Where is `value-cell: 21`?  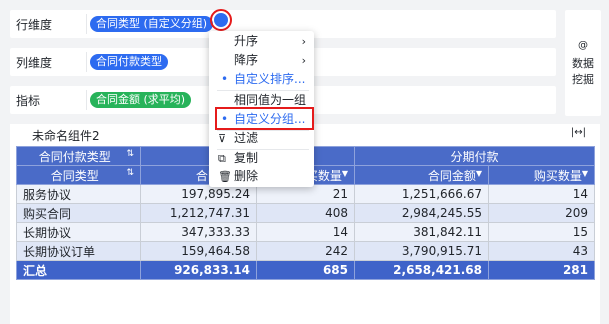
value-cell: 21 is located at coordinates (305, 194).